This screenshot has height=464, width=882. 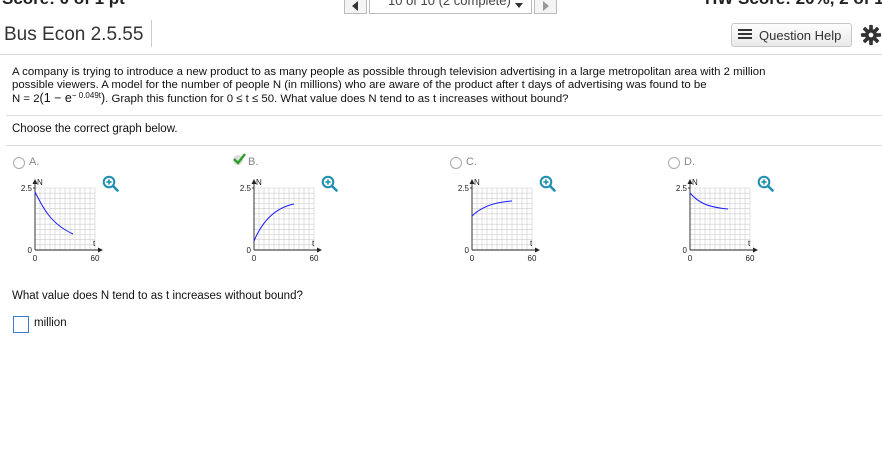 What do you see at coordinates (253, 162) in the screenshot?
I see `option-letter: B.` at bounding box center [253, 162].